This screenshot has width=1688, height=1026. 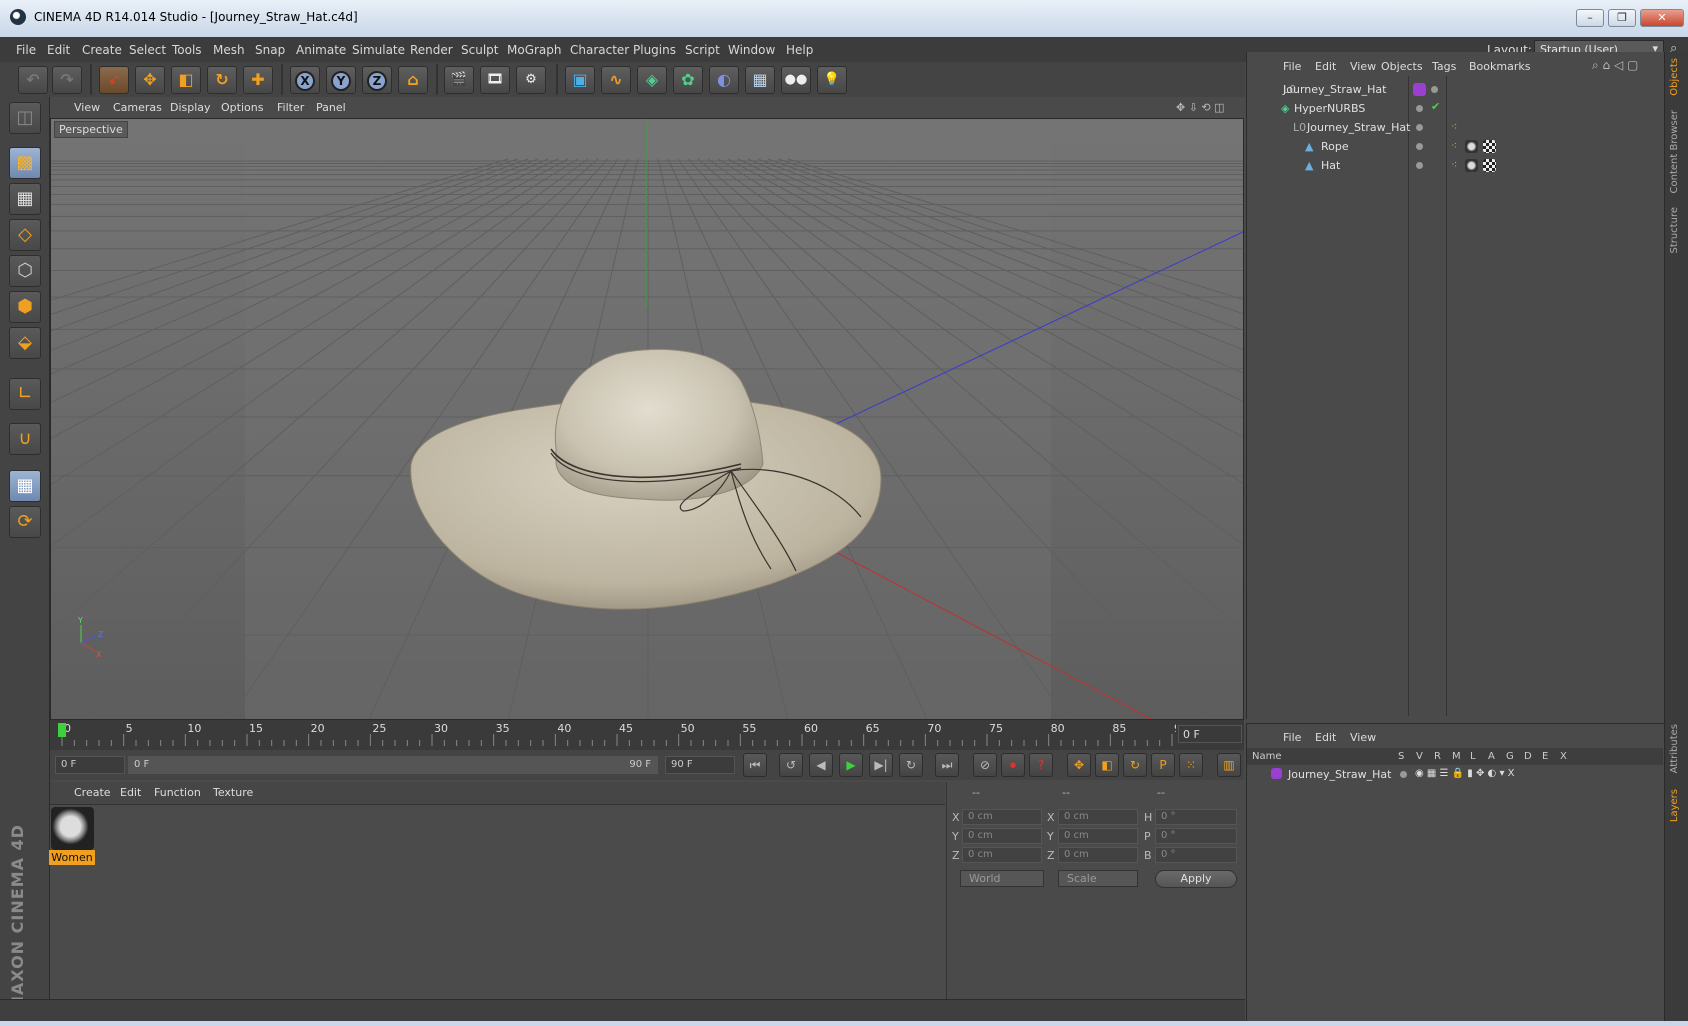 What do you see at coordinates (1135, 765) in the screenshot?
I see `key-rotation-icon: ↻` at bounding box center [1135, 765].